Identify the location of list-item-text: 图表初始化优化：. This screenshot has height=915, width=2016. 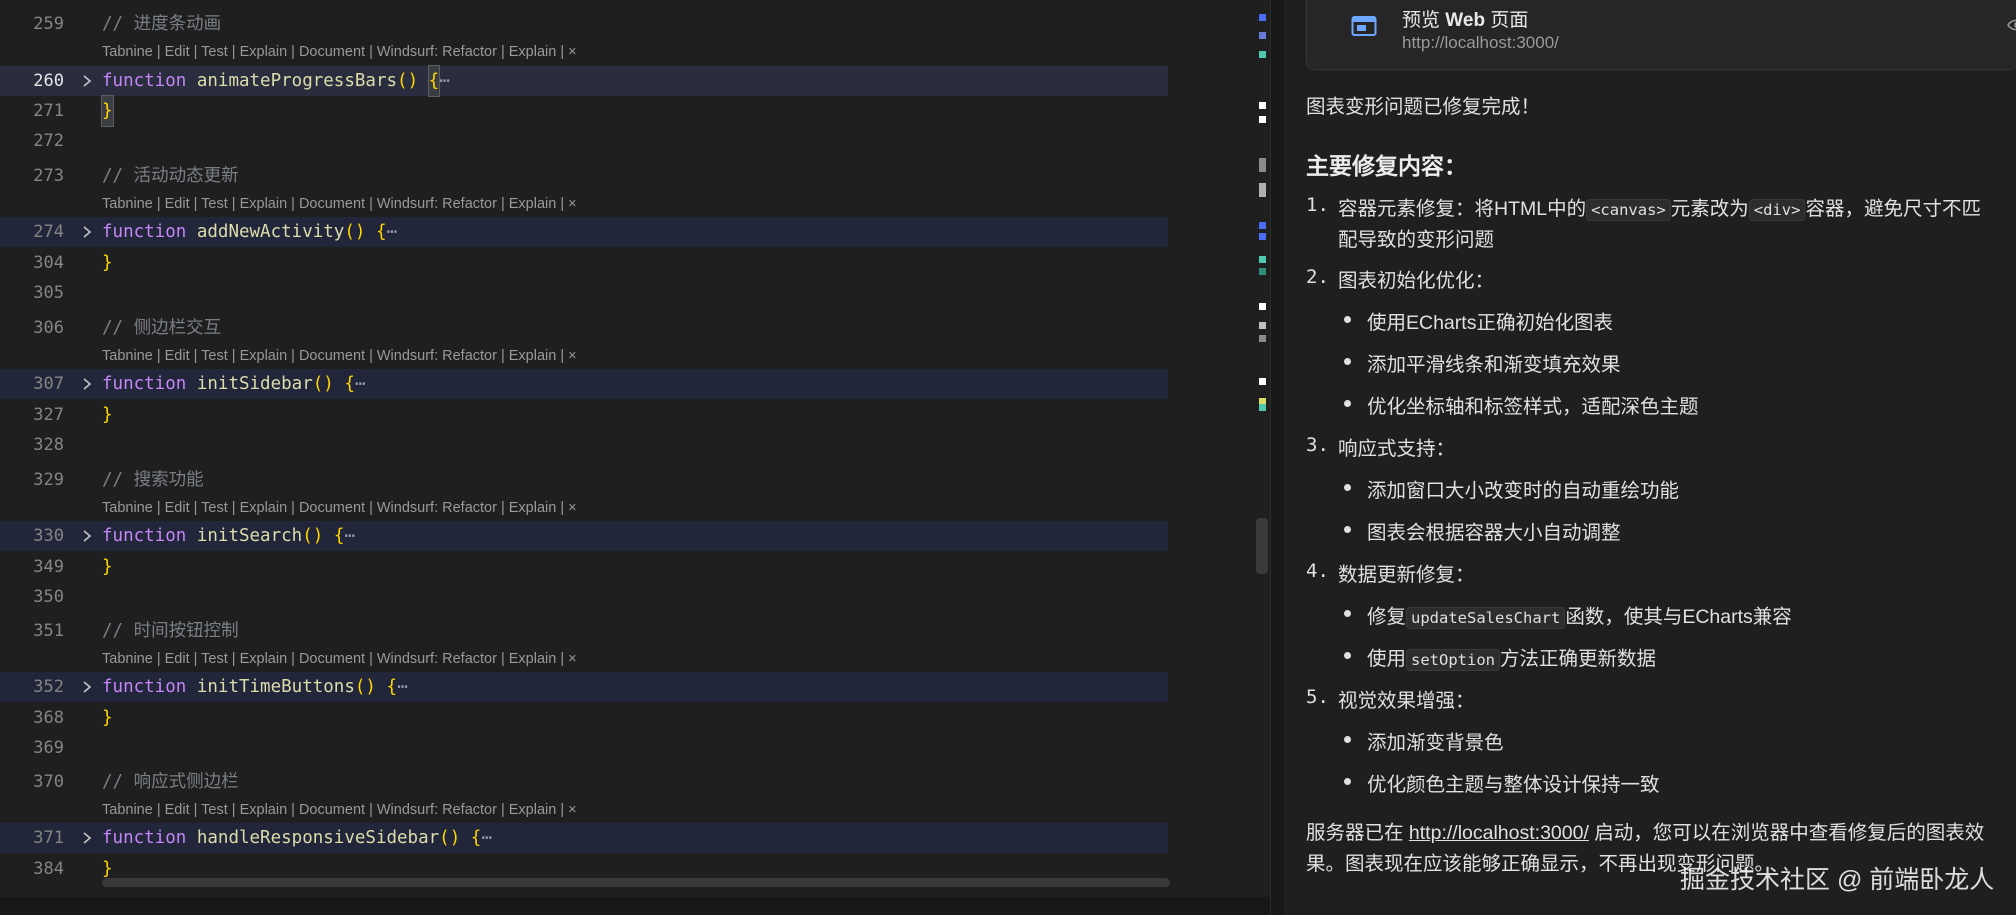
(1416, 281).